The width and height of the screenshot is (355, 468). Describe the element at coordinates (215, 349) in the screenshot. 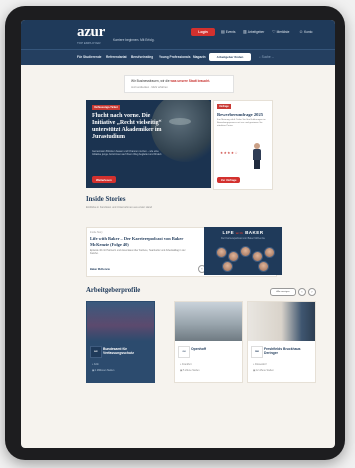

I see `employer-name: Openhoff` at that location.